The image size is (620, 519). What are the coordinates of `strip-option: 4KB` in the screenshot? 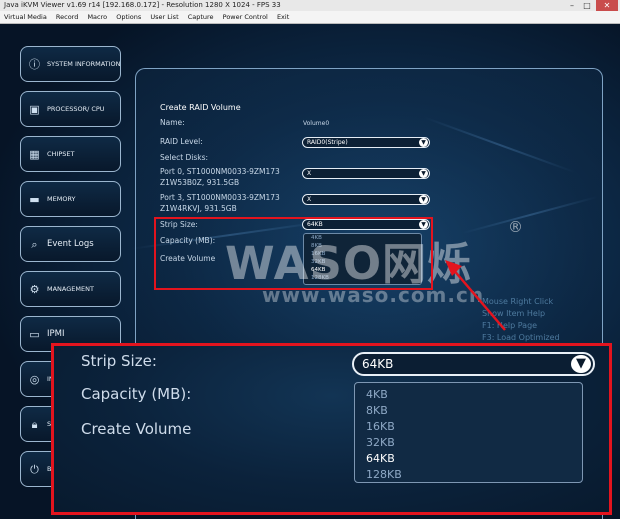 It's located at (377, 394).